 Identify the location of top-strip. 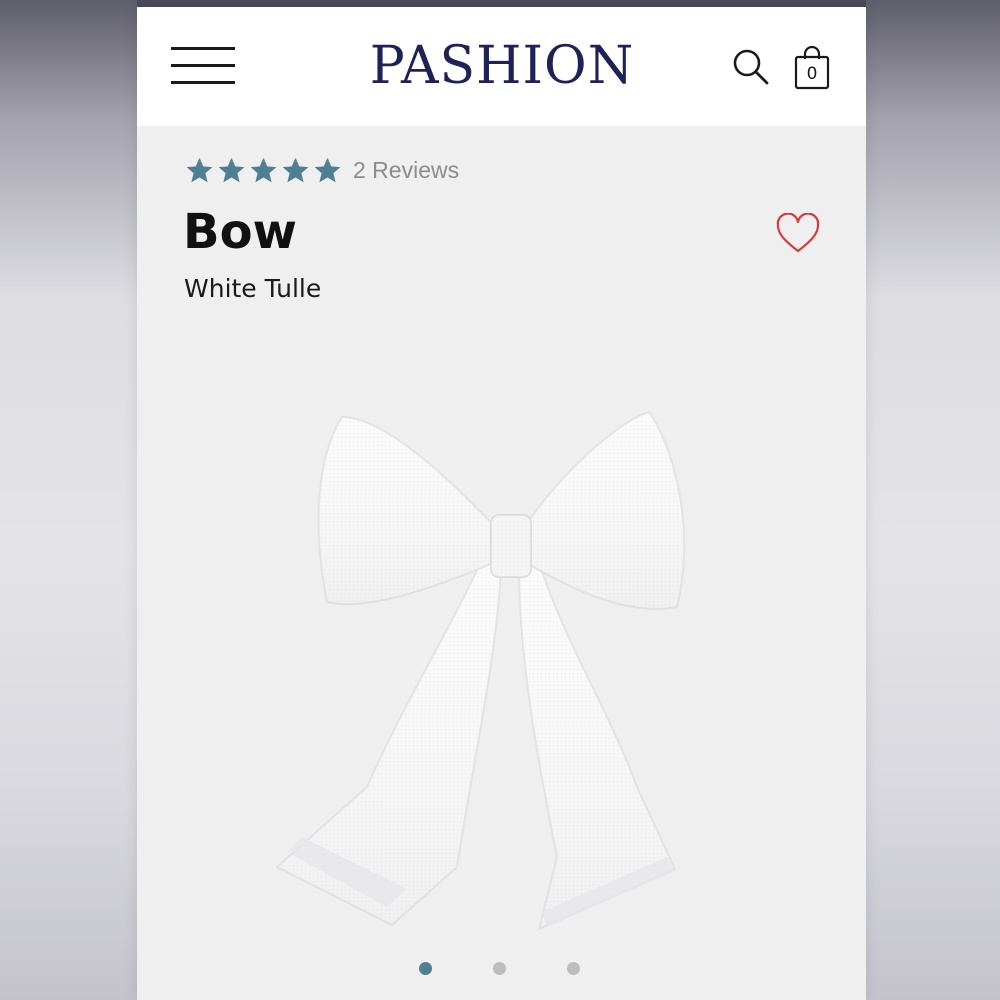
(501, 3).